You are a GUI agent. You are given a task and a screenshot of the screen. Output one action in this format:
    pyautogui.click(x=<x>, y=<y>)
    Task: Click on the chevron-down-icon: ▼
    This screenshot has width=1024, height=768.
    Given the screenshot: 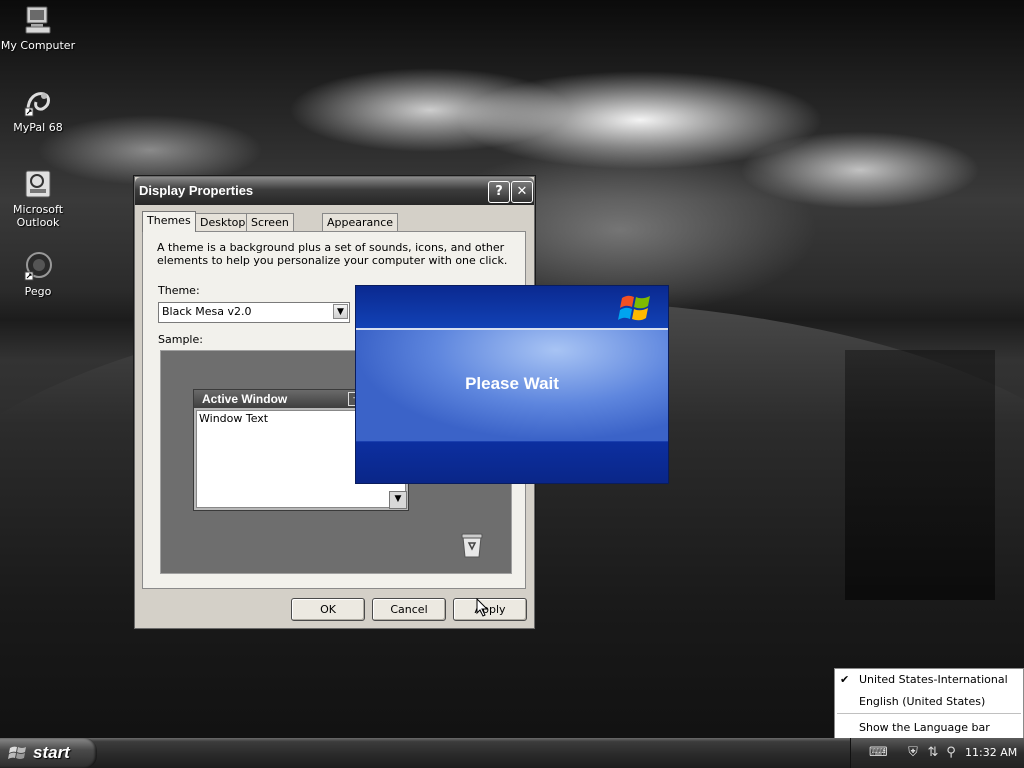 What is the action you would take?
    pyautogui.click(x=340, y=311)
    